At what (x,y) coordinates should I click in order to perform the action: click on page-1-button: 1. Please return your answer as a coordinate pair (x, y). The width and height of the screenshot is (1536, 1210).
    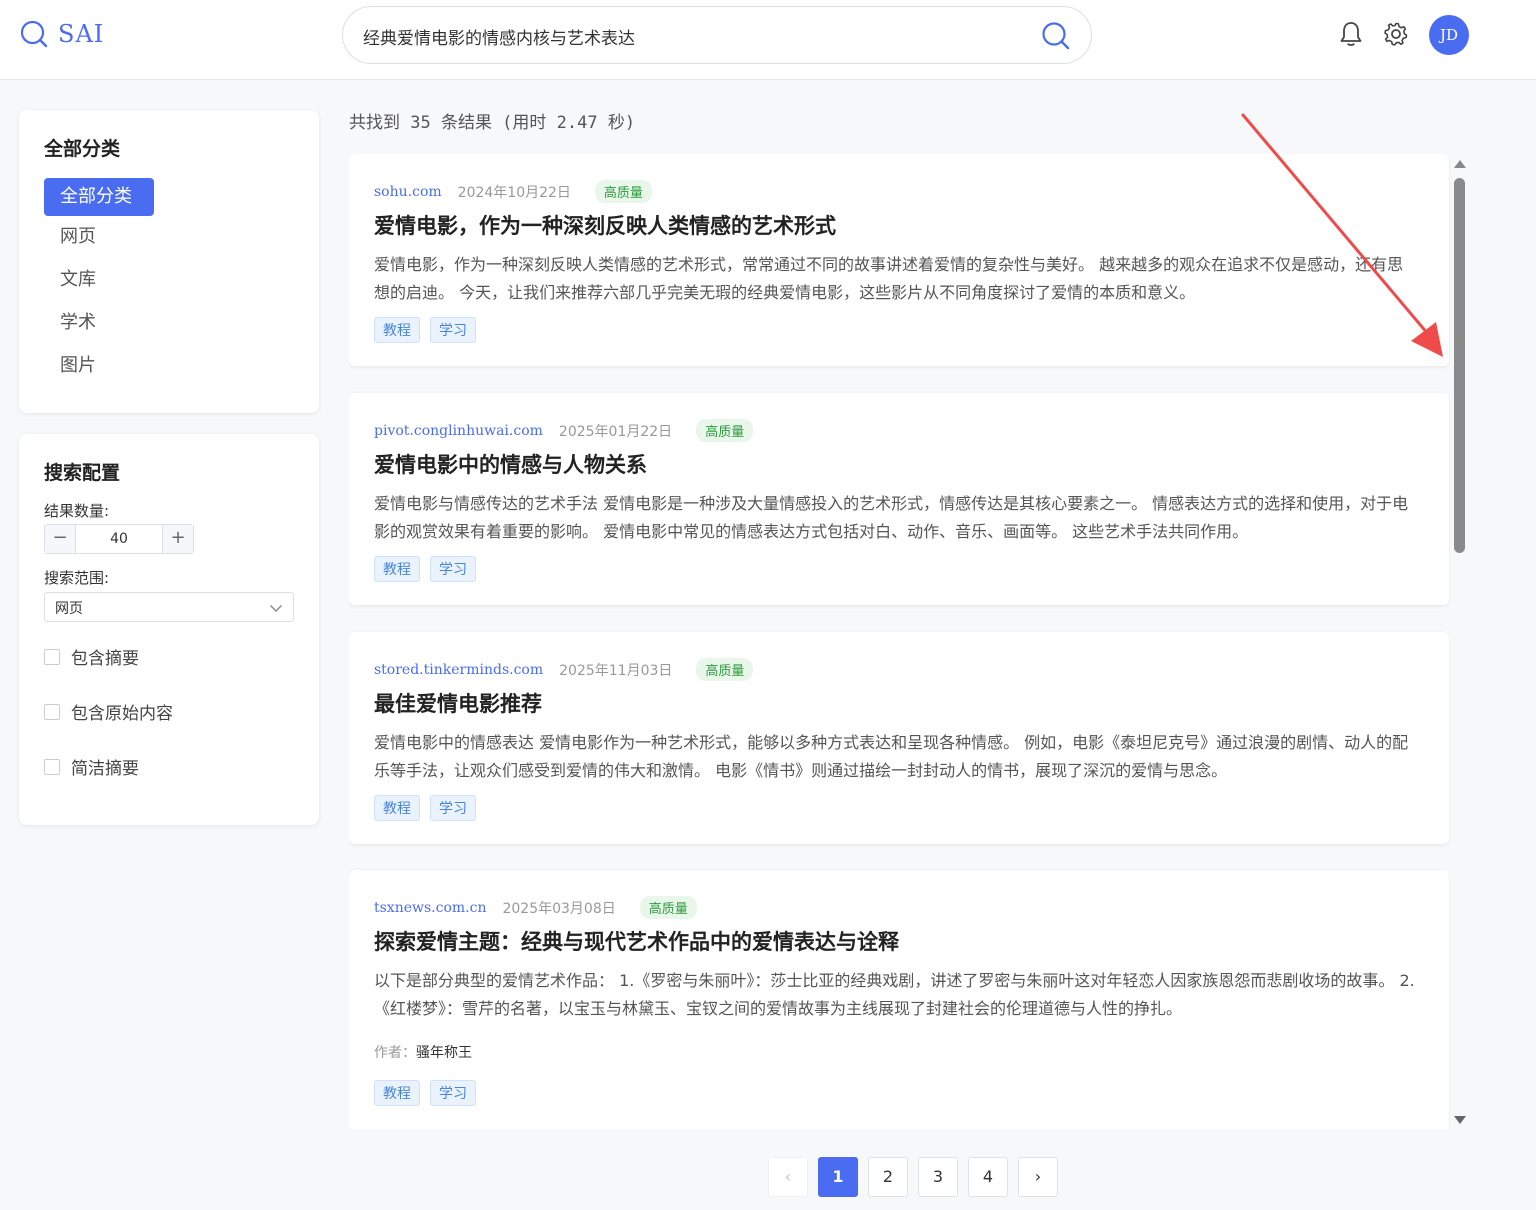
    Looking at the image, I should click on (838, 1177).